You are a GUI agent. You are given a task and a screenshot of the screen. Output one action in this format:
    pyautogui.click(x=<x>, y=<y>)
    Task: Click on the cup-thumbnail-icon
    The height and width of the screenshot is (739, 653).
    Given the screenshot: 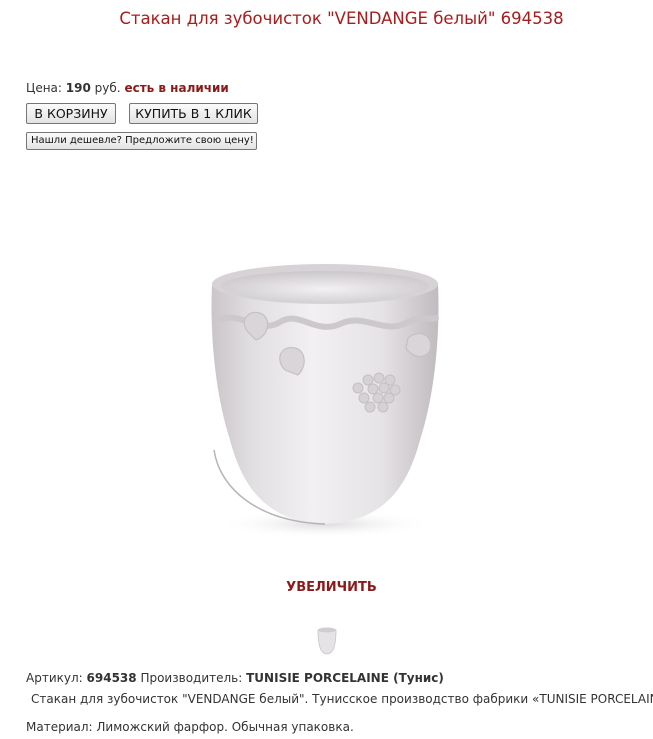 What is the action you would take?
    pyautogui.click(x=327, y=641)
    